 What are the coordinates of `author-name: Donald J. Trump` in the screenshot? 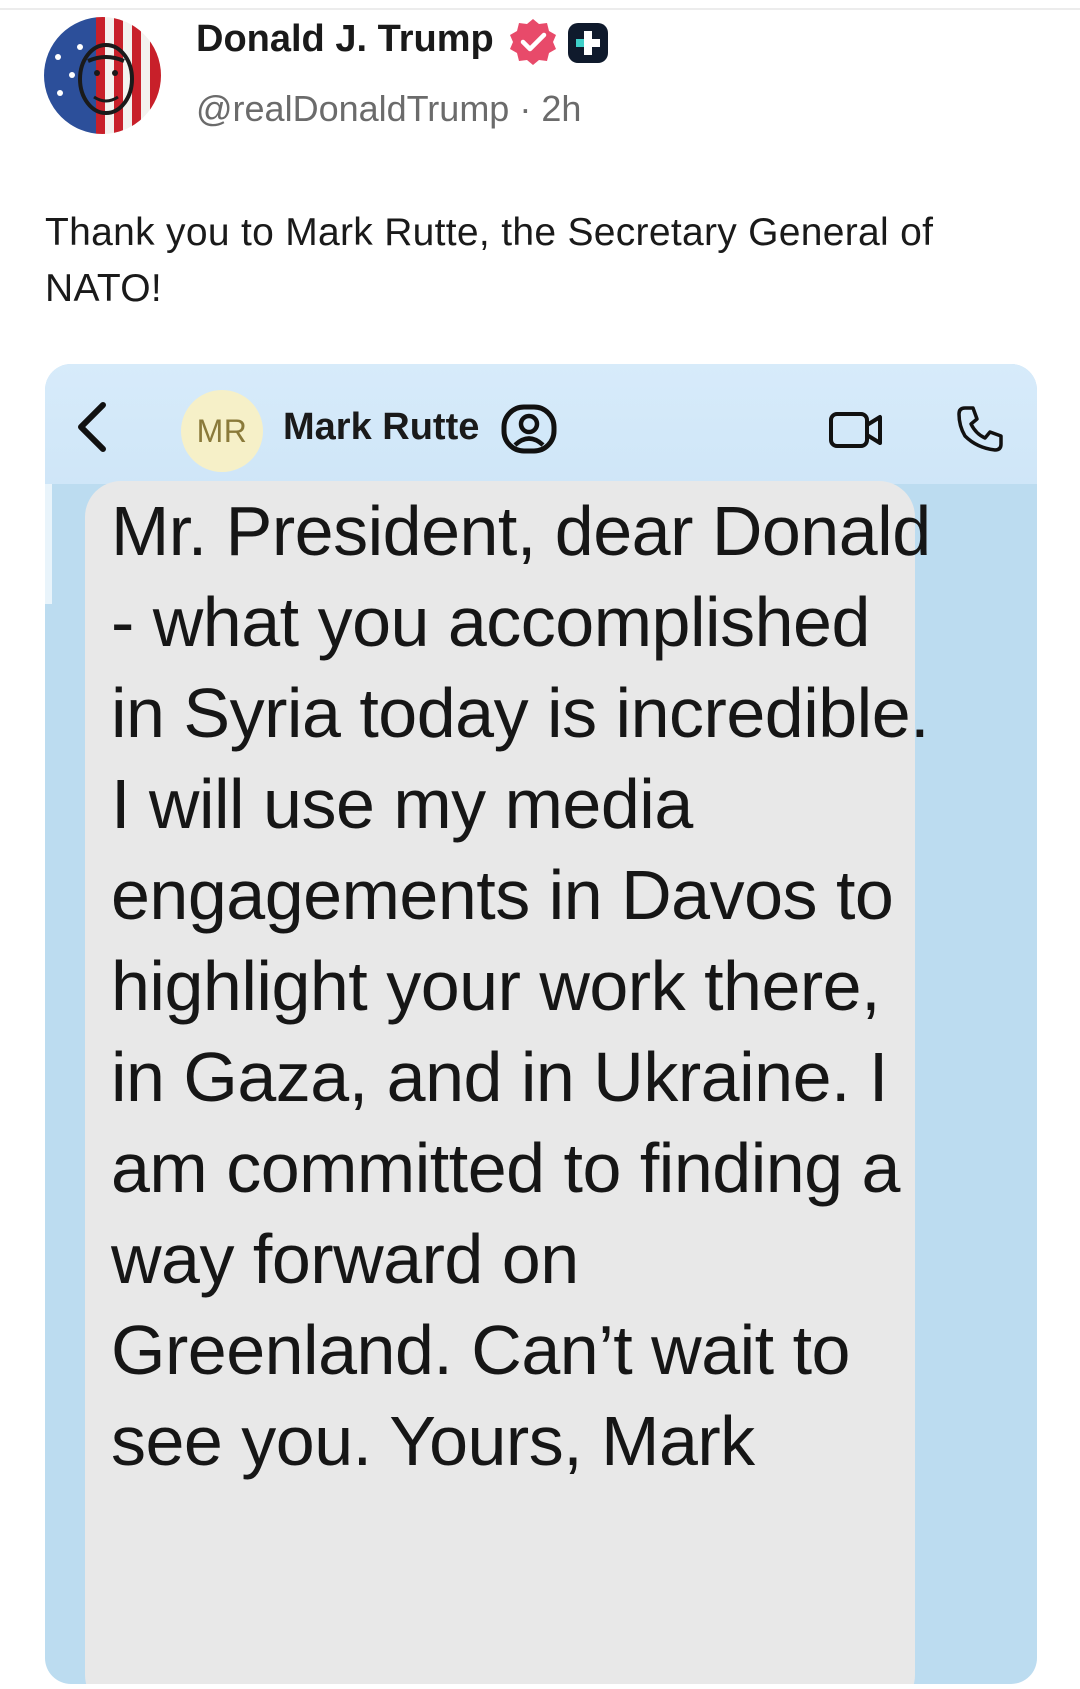 It's located at (345, 39).